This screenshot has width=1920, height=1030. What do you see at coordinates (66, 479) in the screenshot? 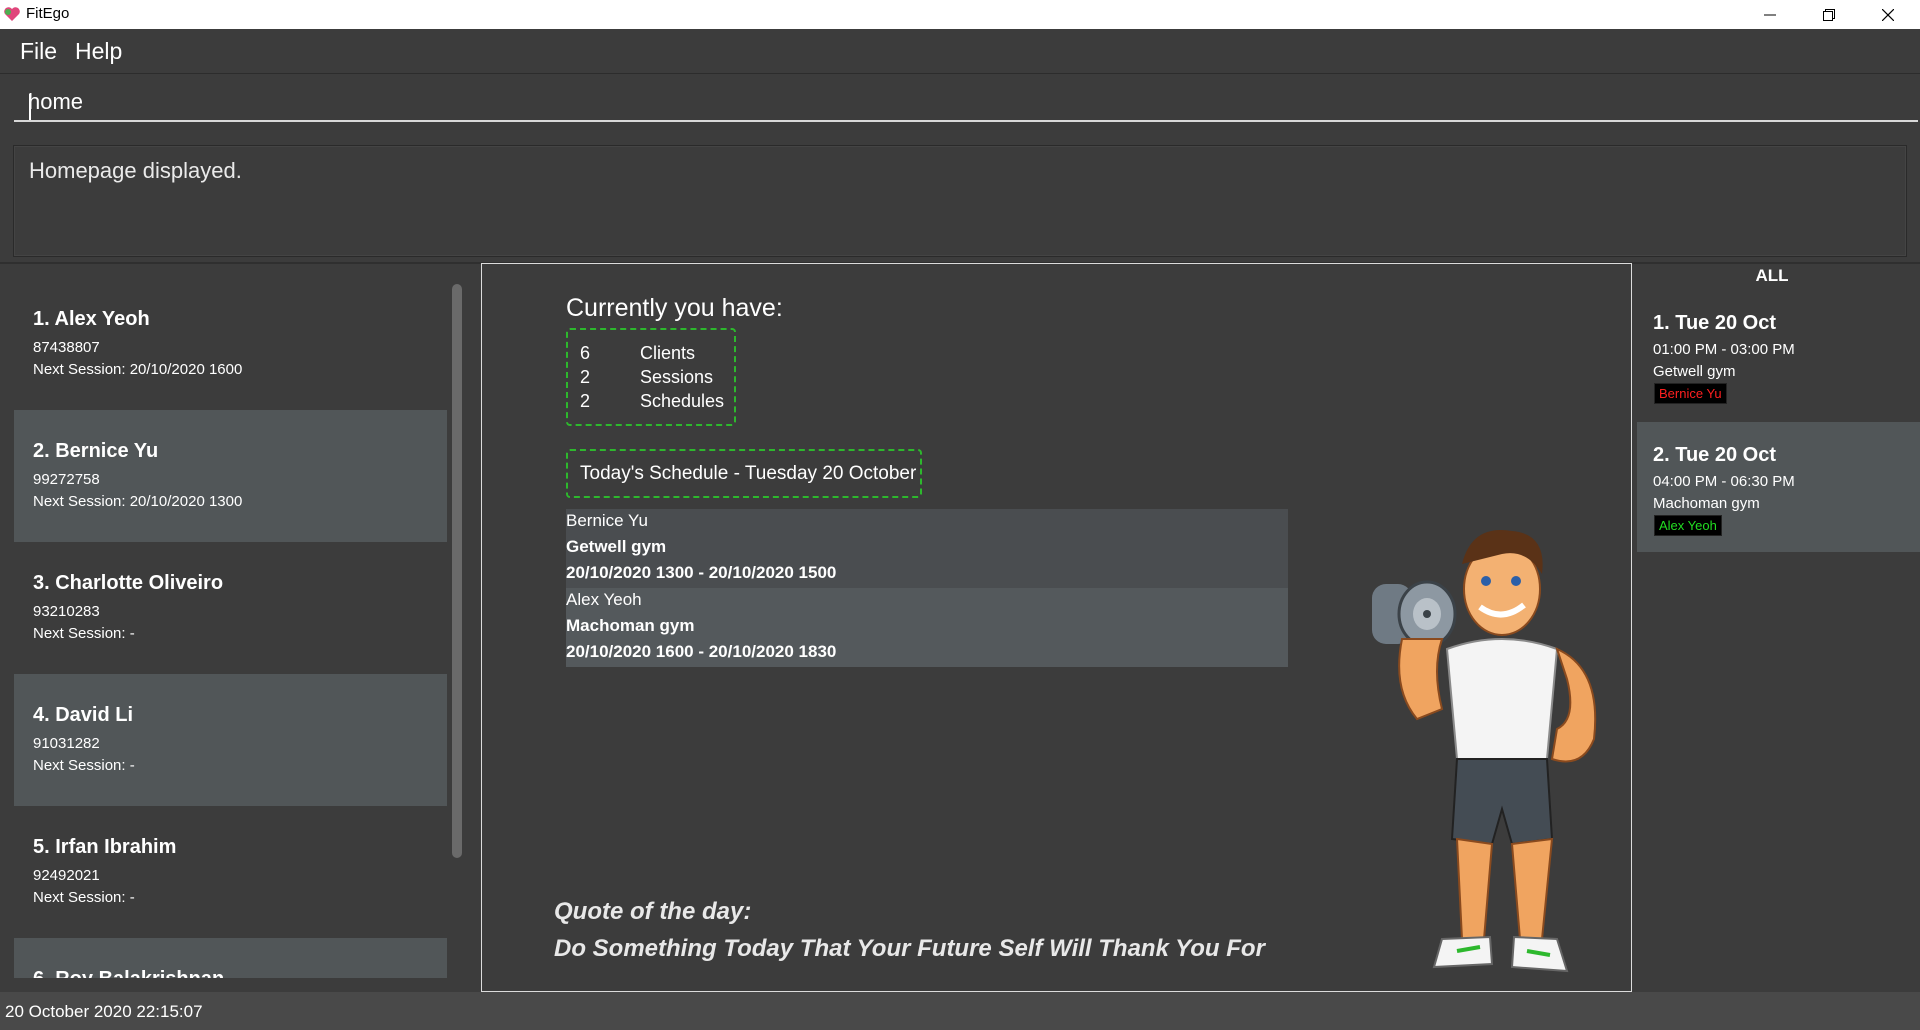
I see `client-phone: 99272758` at bounding box center [66, 479].